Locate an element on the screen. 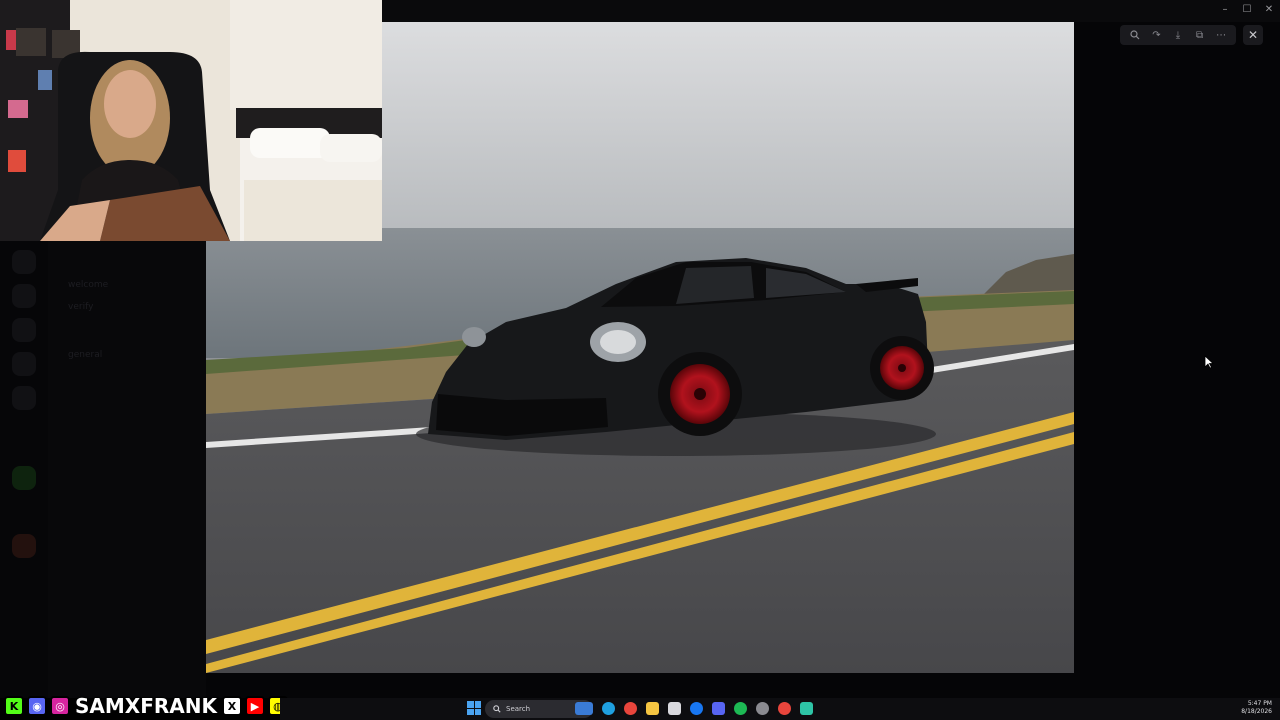  server-rail is located at coordinates (24, 469).